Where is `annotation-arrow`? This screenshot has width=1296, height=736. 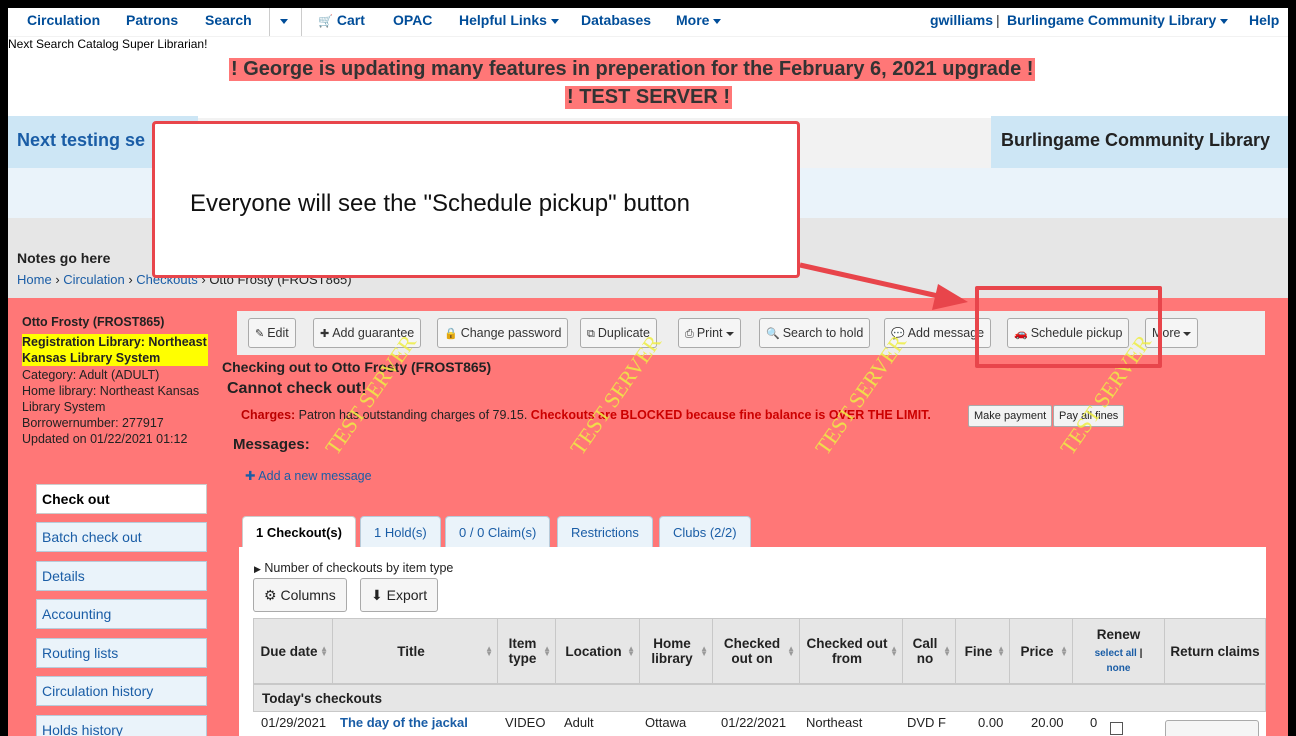 annotation-arrow is located at coordinates (883, 286).